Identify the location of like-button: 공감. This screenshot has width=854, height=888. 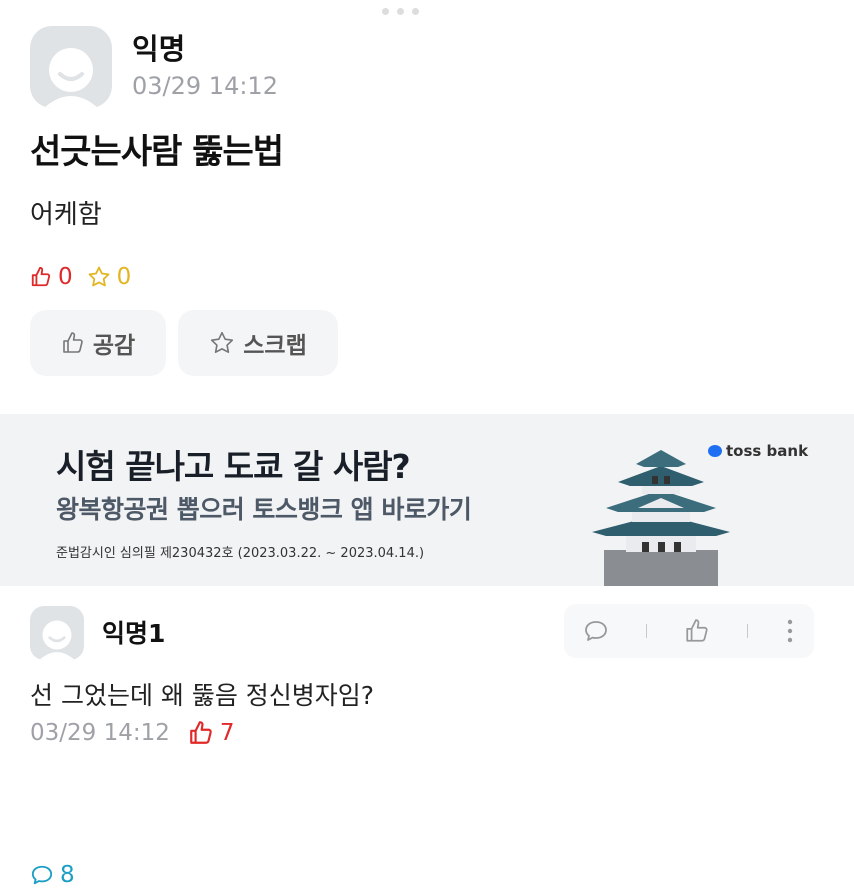
(98, 343).